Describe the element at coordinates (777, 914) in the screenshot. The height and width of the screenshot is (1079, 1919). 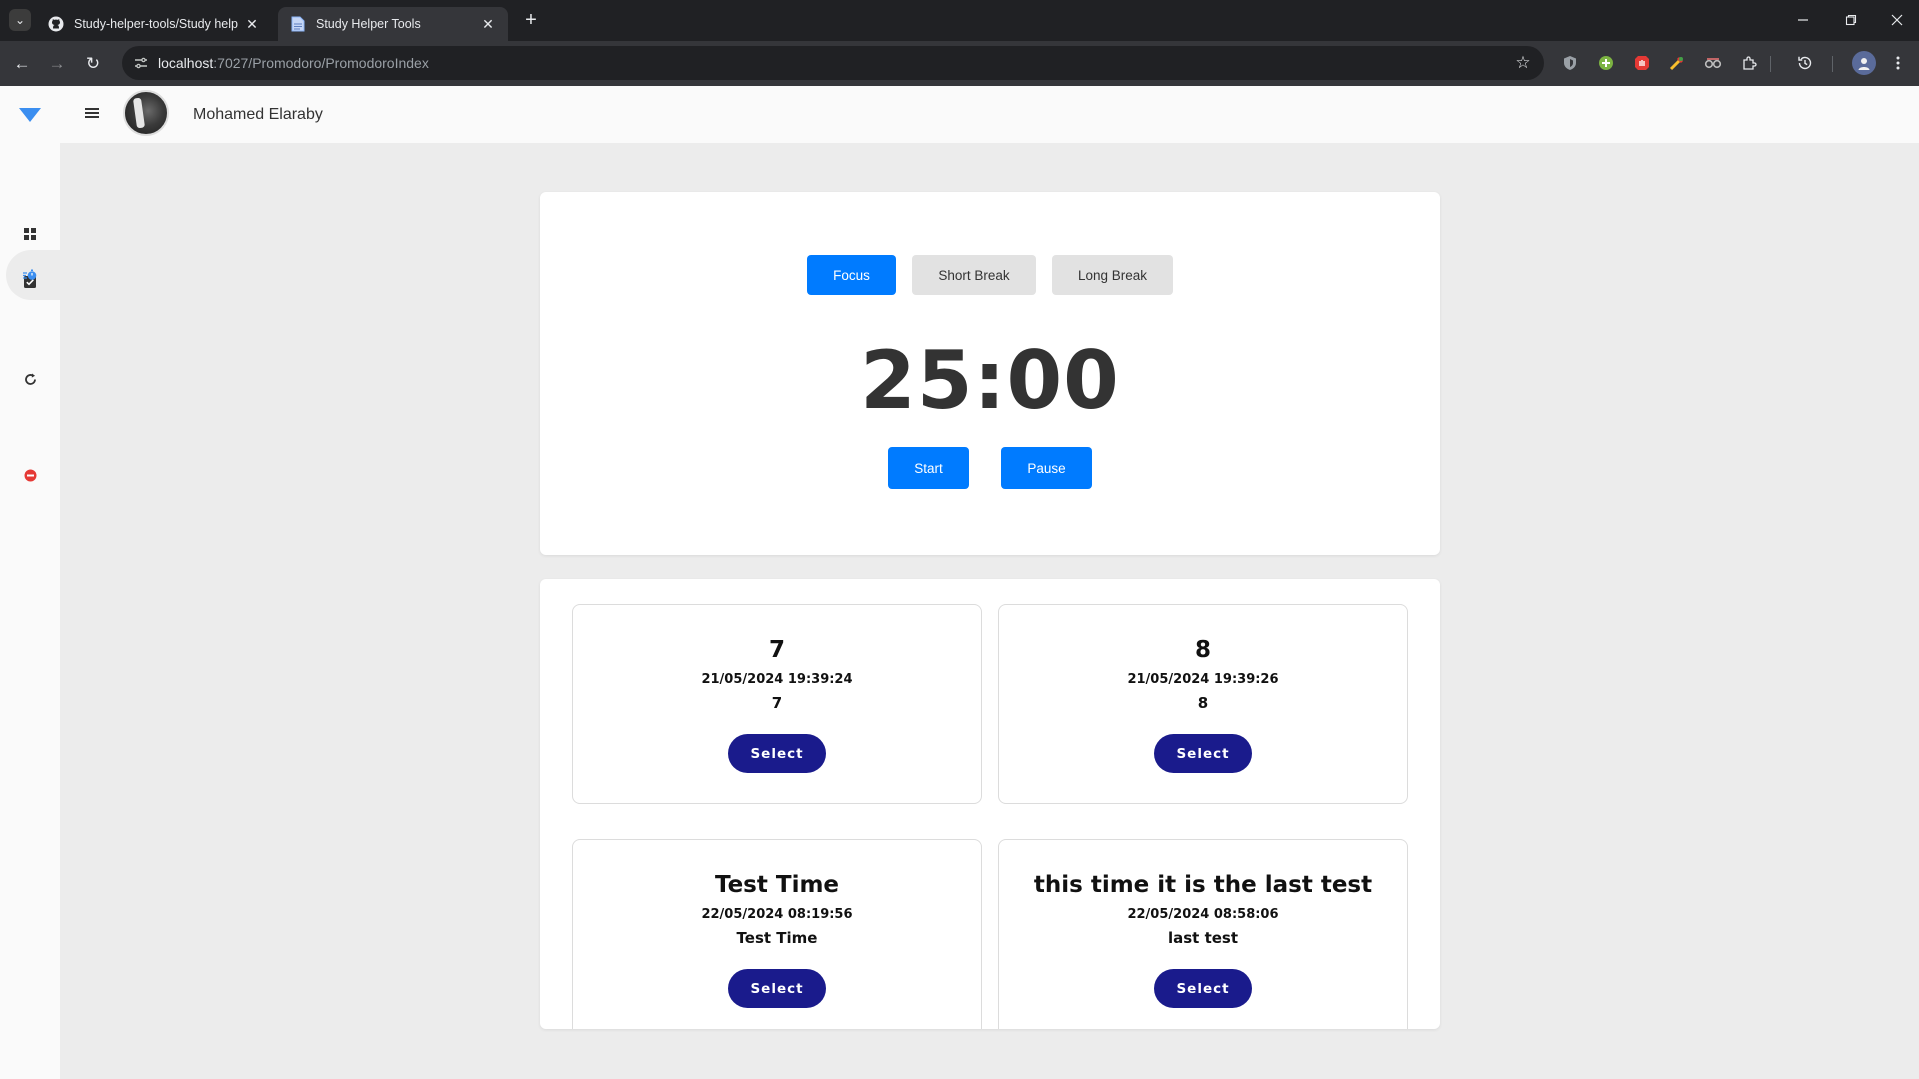
I see `session-date: 22/05/2024 08:19:56` at that location.